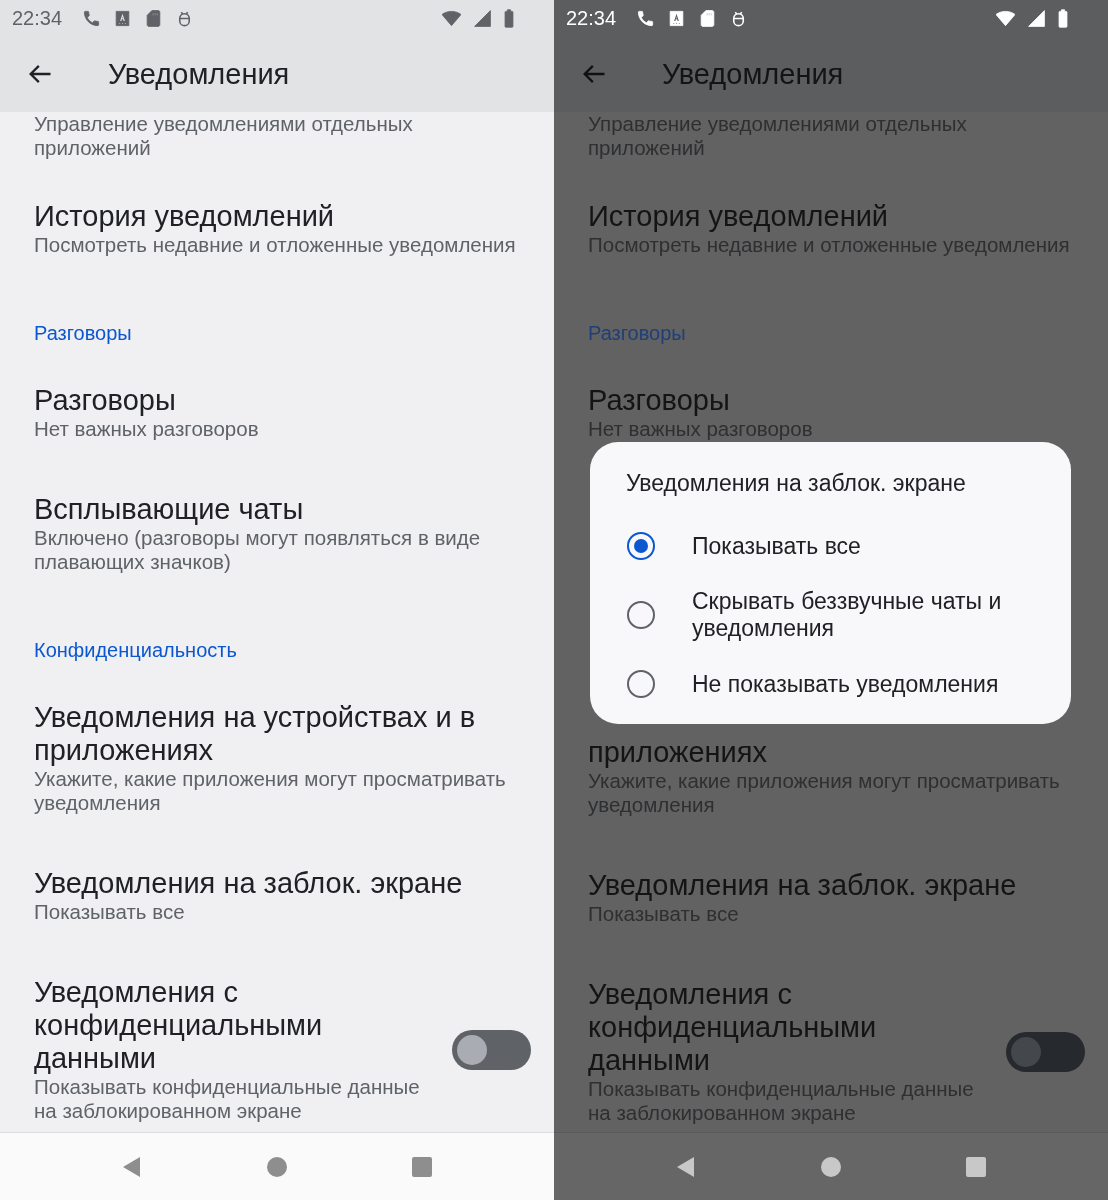 The height and width of the screenshot is (1200, 1108). I want to click on section-header: Конфиденциальность, so click(135, 650).